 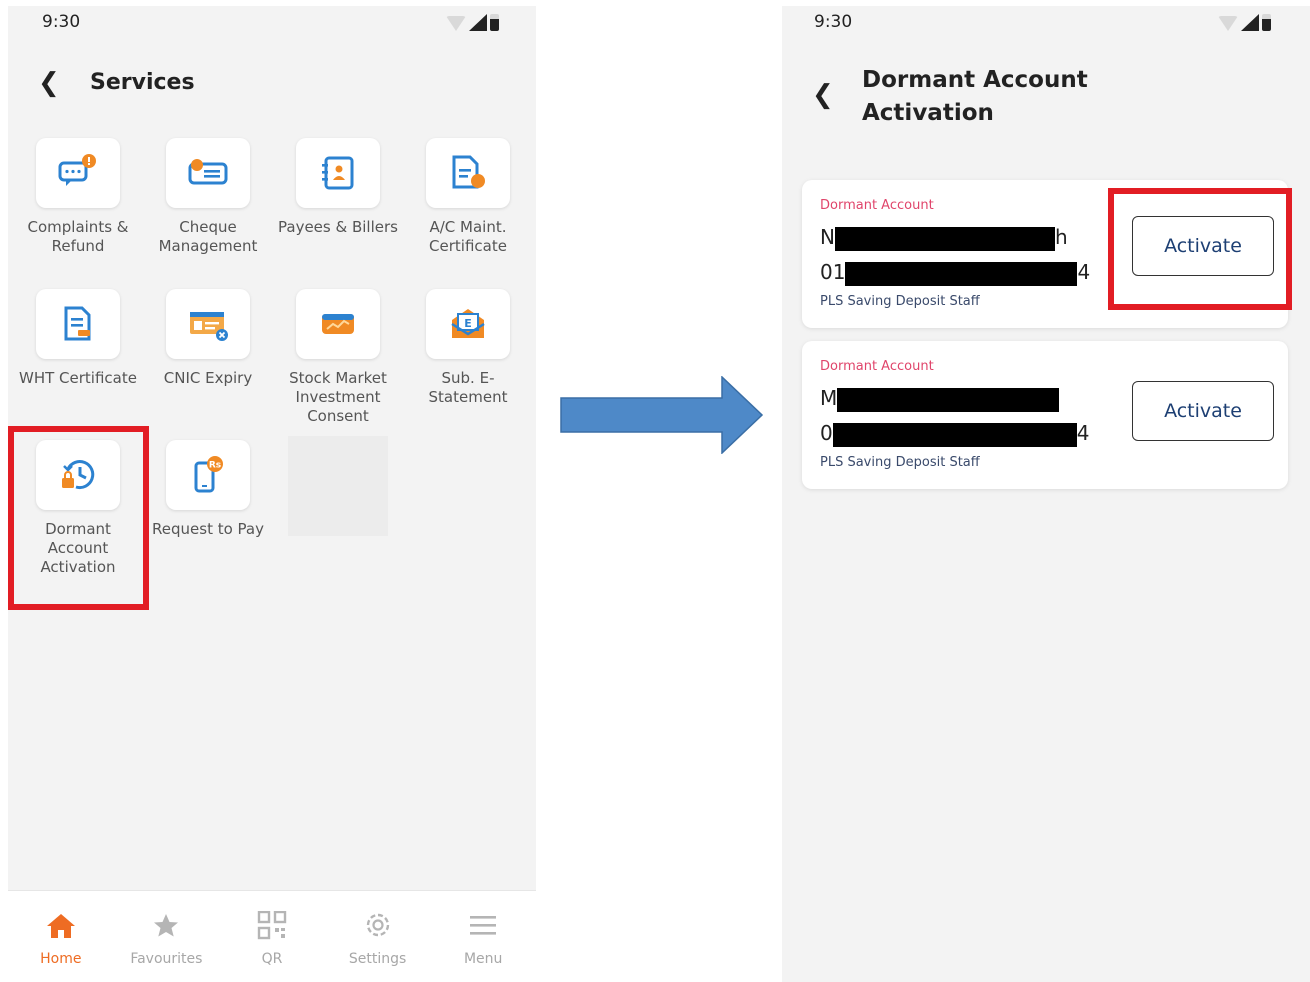 What do you see at coordinates (209, 326) in the screenshot?
I see `cnic-icon` at bounding box center [209, 326].